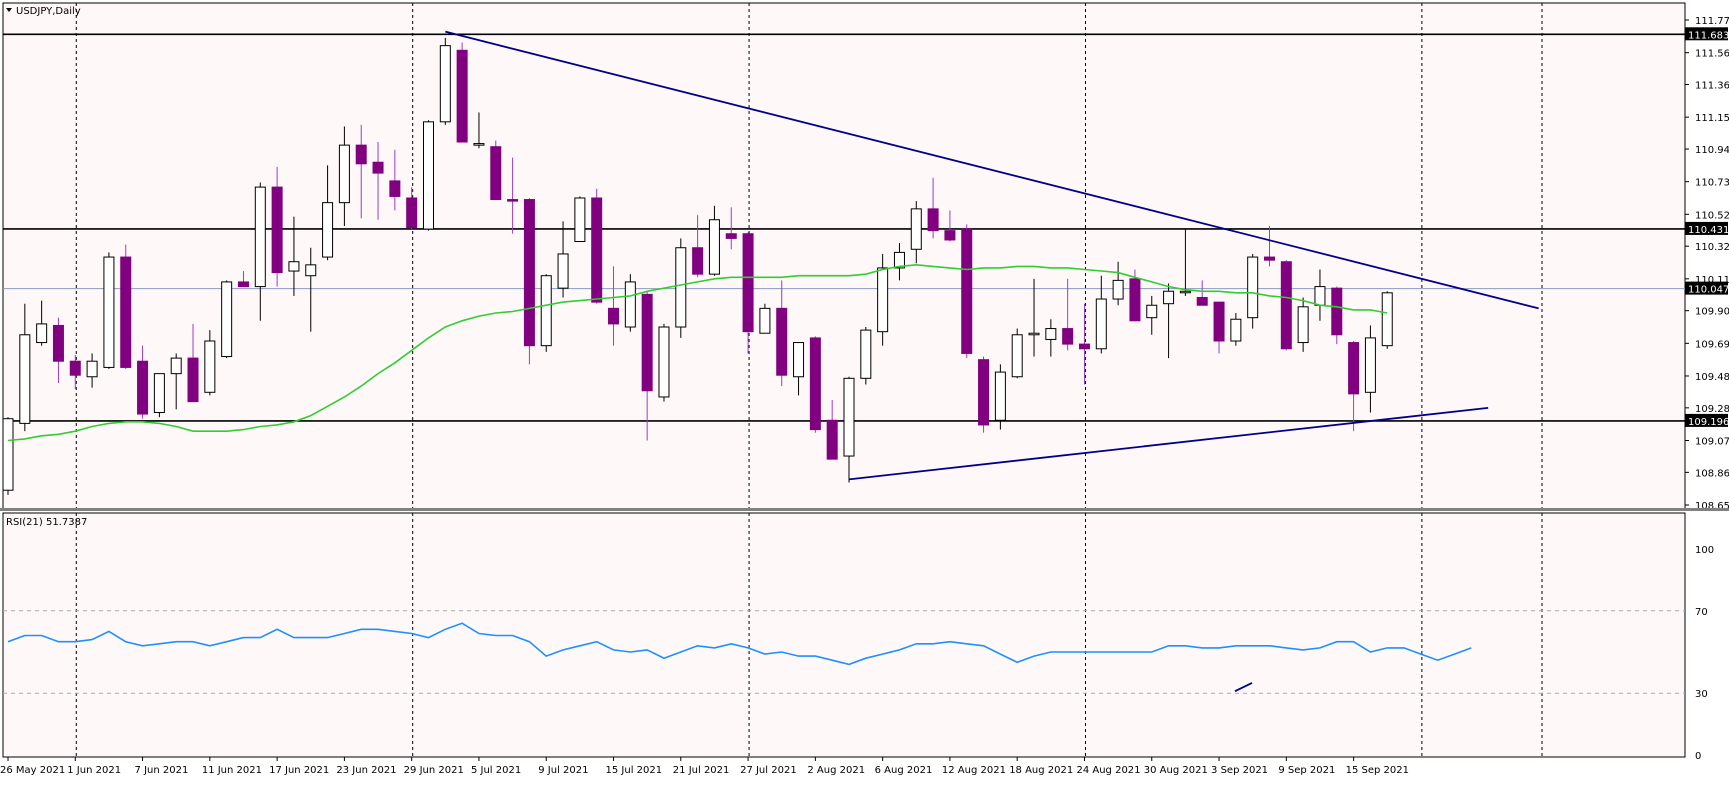  What do you see at coordinates (434, 770) in the screenshot?
I see `time-tick-label: 29 Jun 2021` at bounding box center [434, 770].